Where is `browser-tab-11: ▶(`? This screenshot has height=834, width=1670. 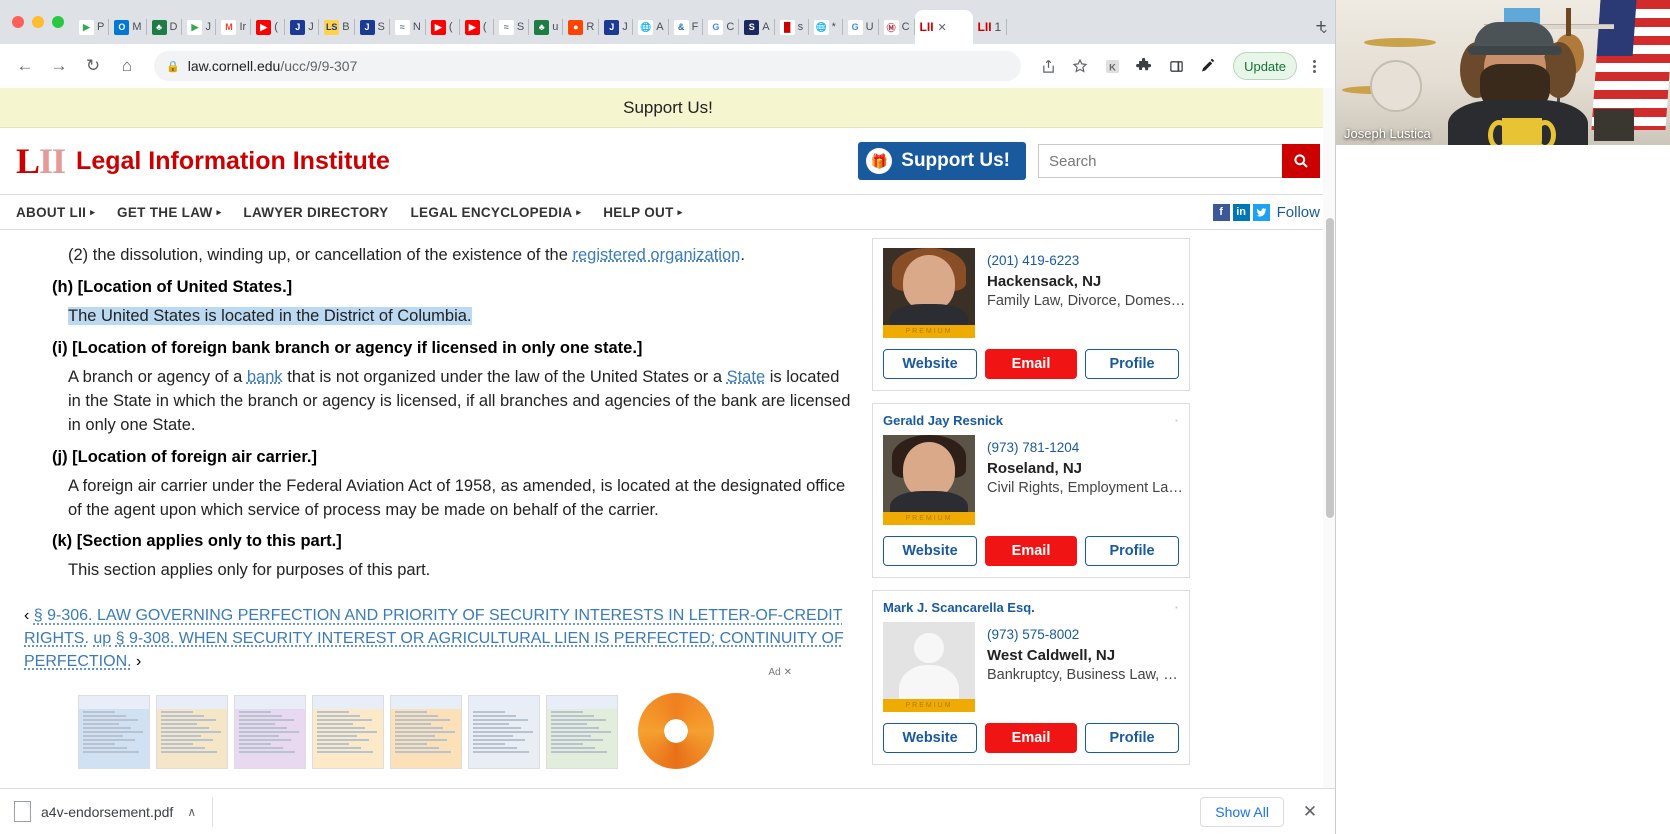 browser-tab-11: ▶( is located at coordinates (477, 27).